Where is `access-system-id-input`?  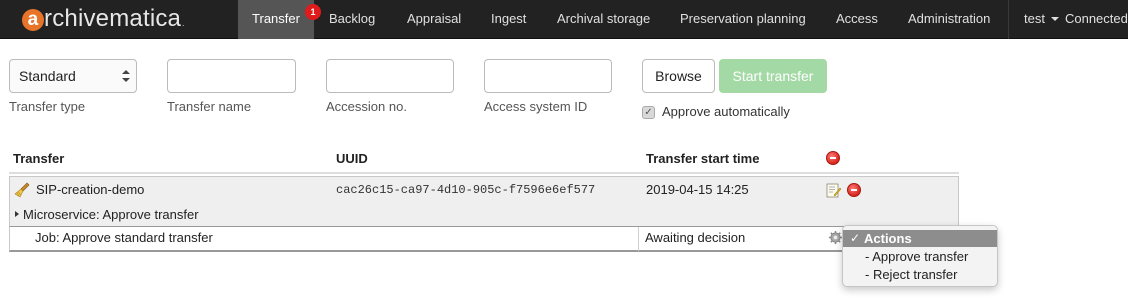
access-system-id-input is located at coordinates (548, 76).